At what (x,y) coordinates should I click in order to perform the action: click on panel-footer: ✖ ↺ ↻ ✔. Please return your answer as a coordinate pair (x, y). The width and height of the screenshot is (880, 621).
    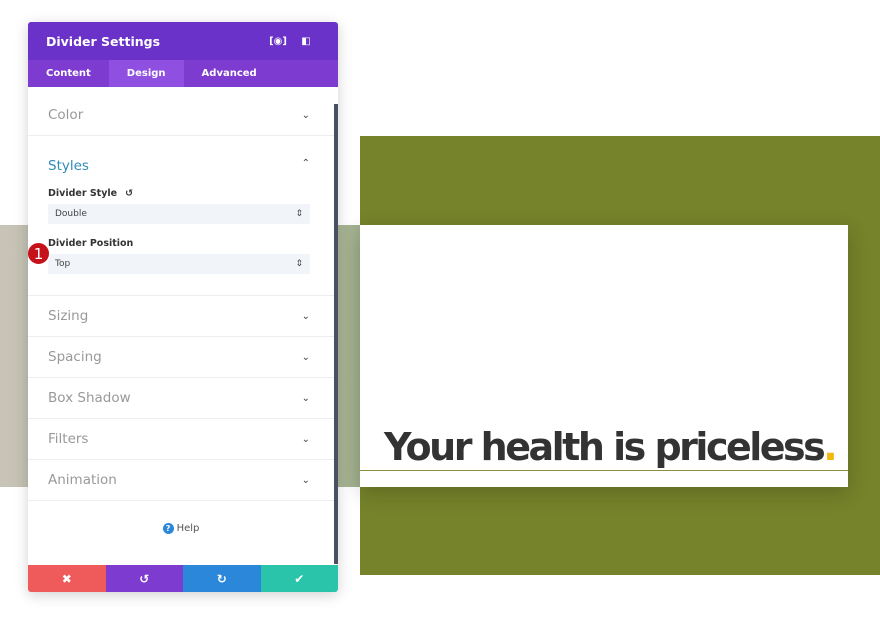
    Looking at the image, I should click on (183, 578).